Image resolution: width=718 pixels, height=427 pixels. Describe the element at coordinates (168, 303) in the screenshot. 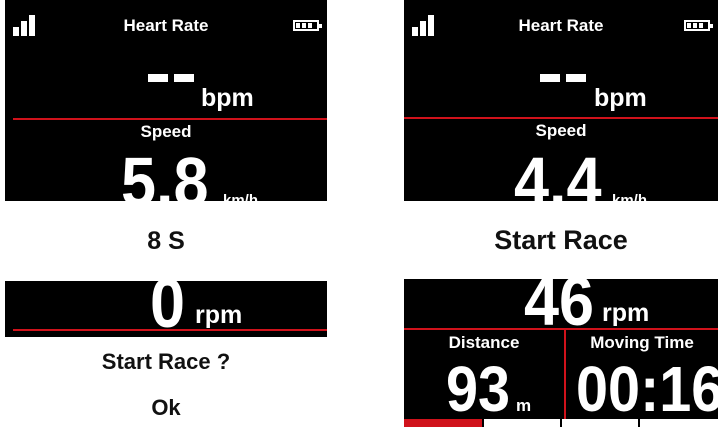

I see `cadence-value: 0` at that location.